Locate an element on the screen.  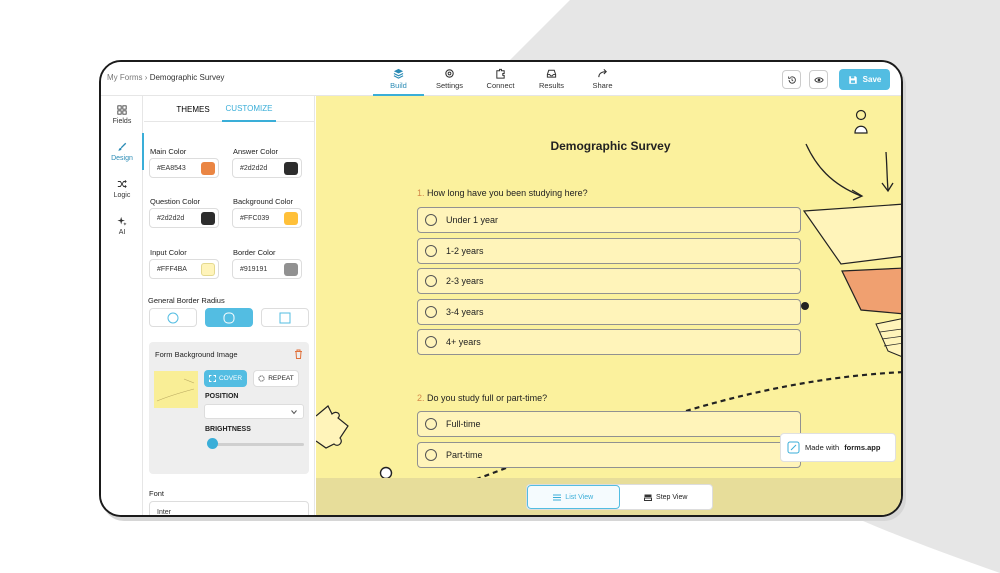
history-button is located at coordinates (791, 79).